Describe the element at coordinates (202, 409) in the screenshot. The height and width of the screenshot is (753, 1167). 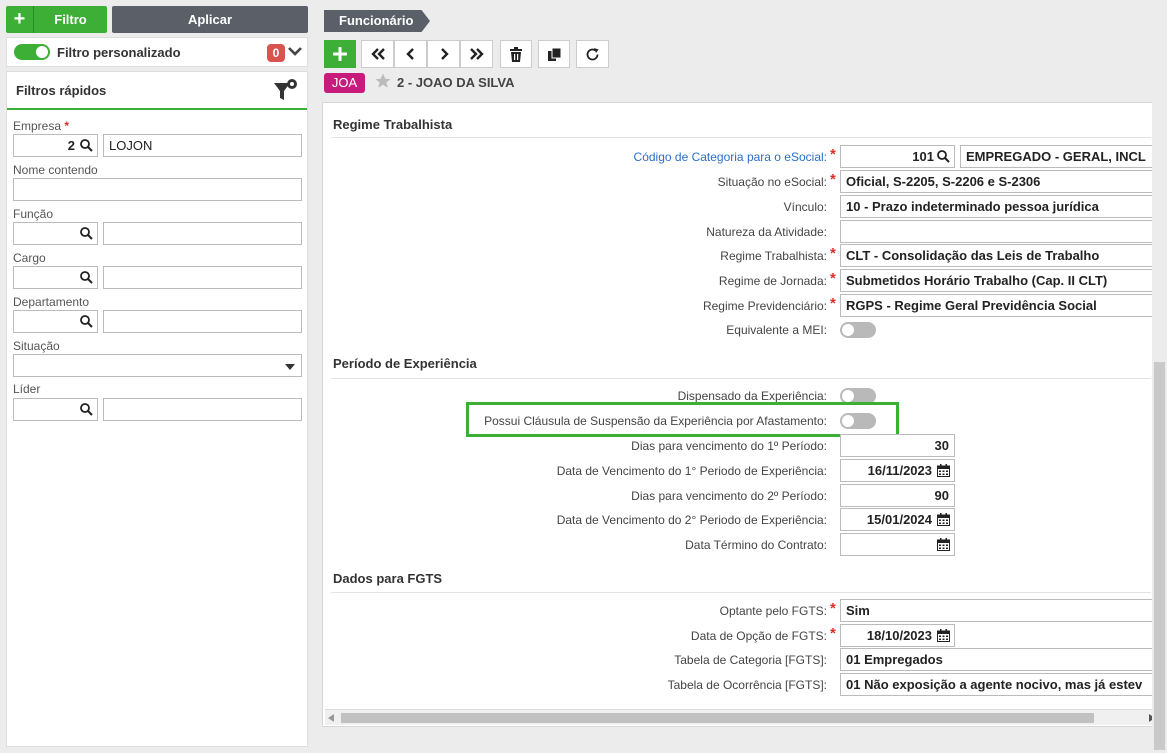
I see `lider-name-input` at that location.